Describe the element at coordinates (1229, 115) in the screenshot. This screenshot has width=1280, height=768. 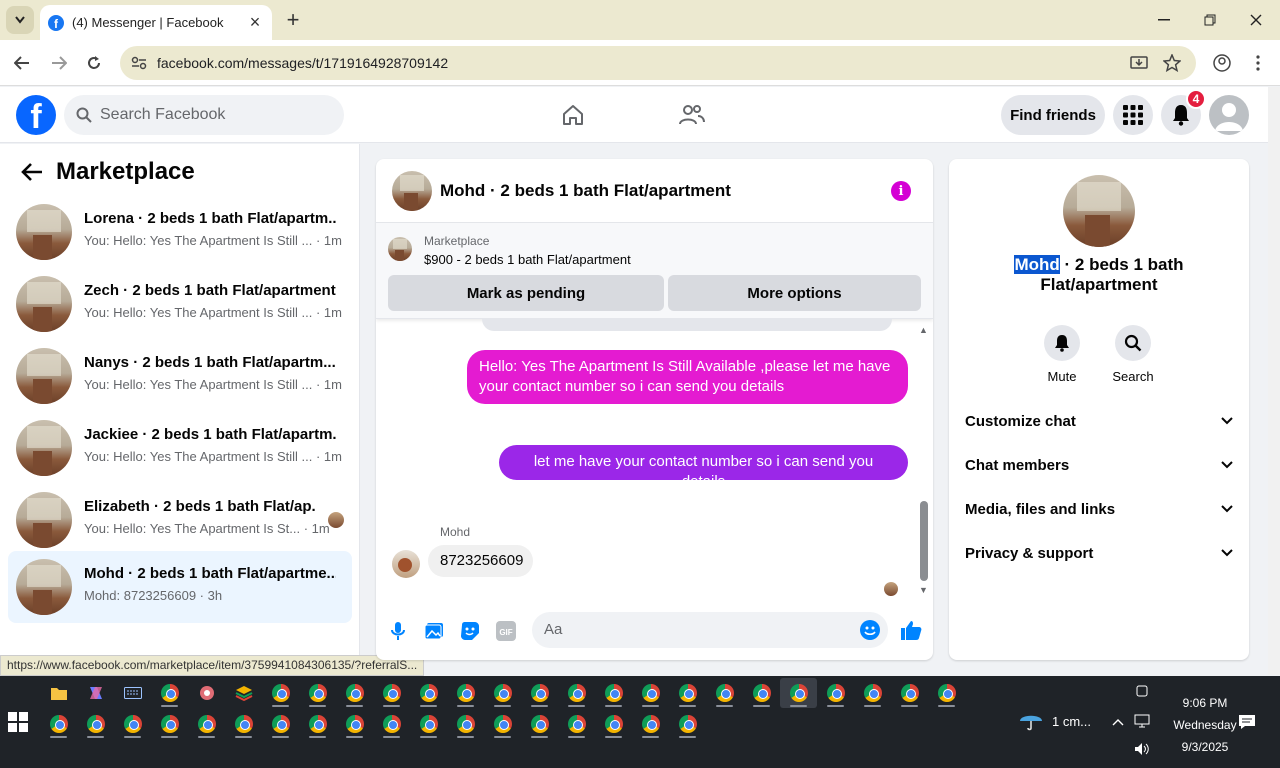
I see `account-avatar` at that location.